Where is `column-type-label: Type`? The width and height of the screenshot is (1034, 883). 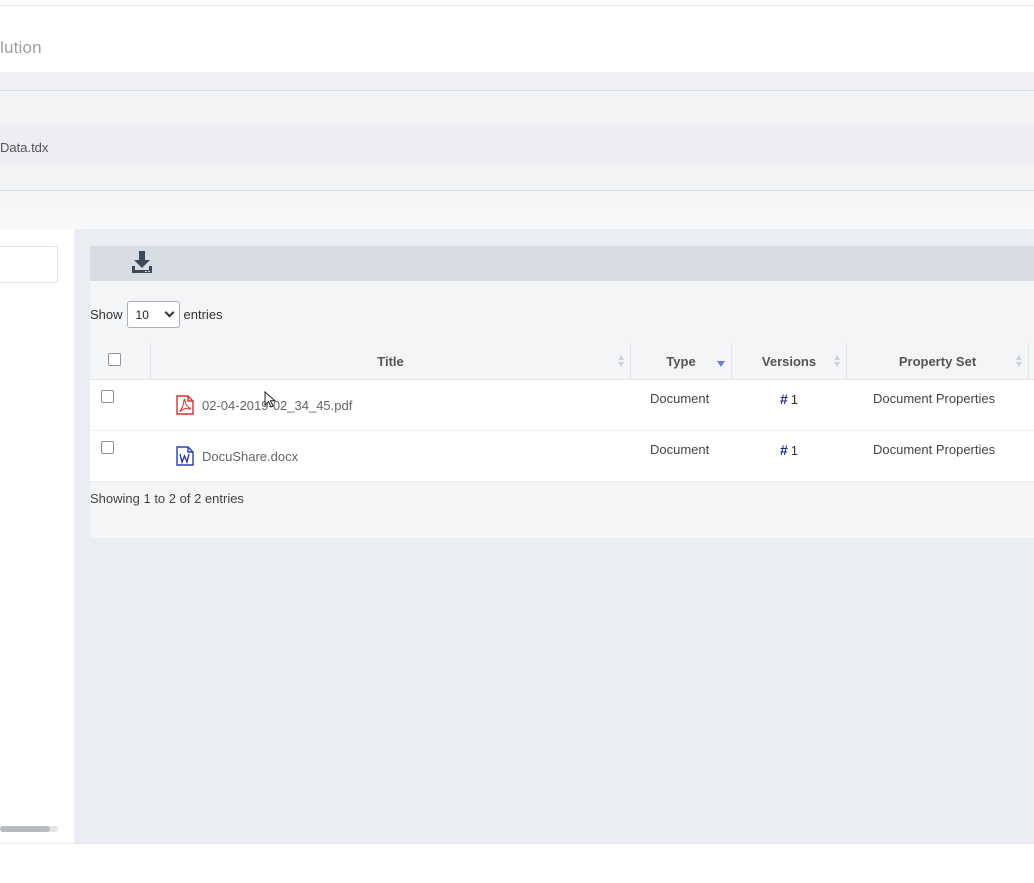 column-type-label: Type is located at coordinates (681, 361).